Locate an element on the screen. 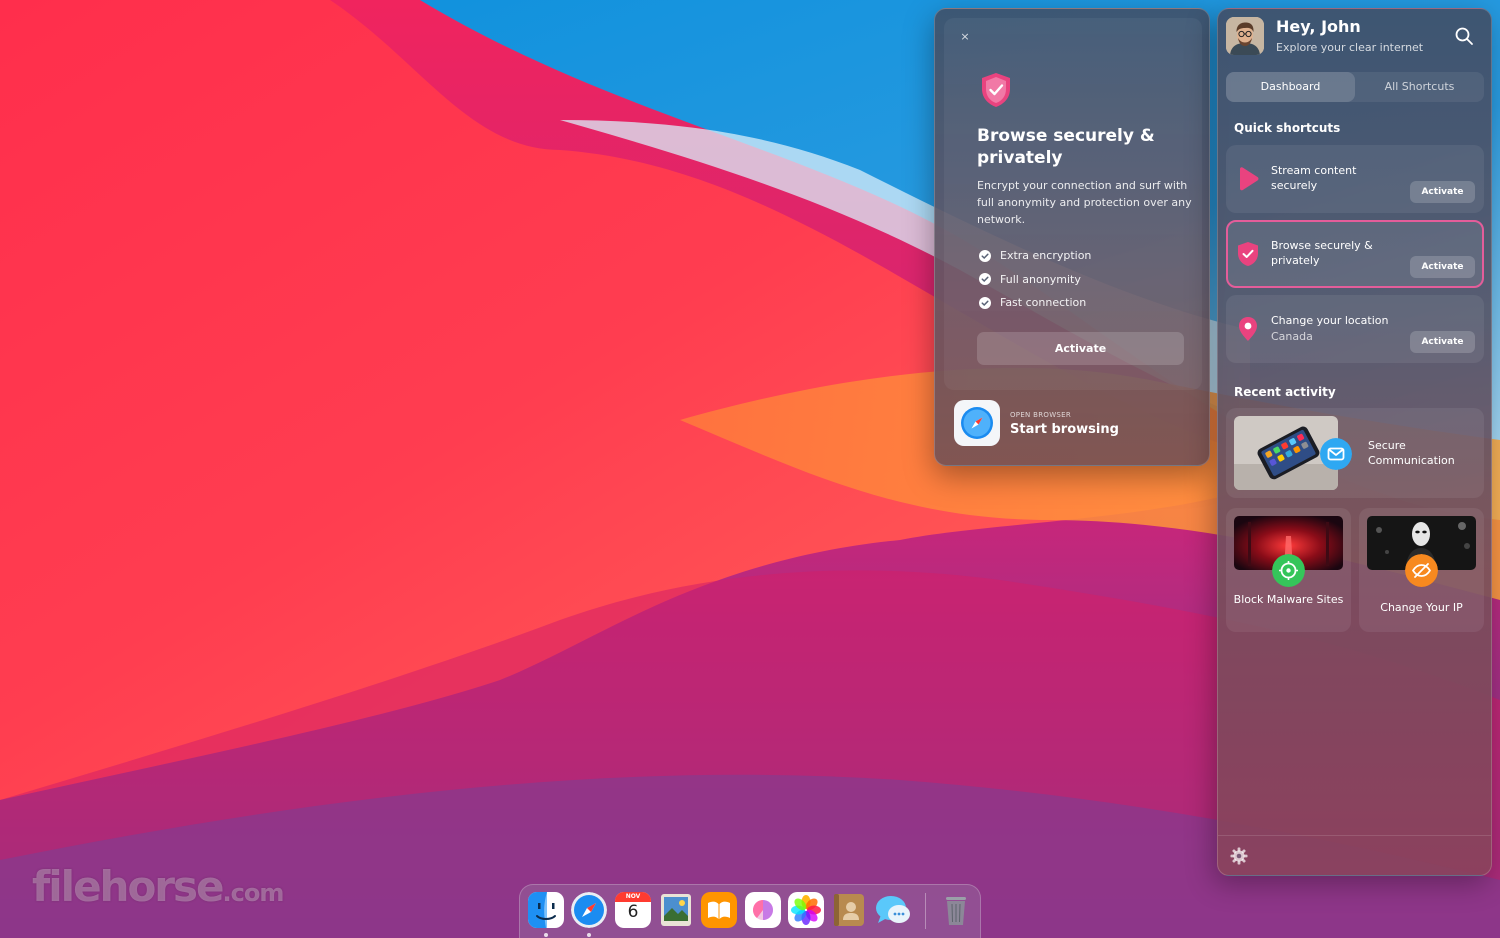 The height and width of the screenshot is (938, 1500). quick-shortcuts-title: Quick shortcuts is located at coordinates (1287, 128).